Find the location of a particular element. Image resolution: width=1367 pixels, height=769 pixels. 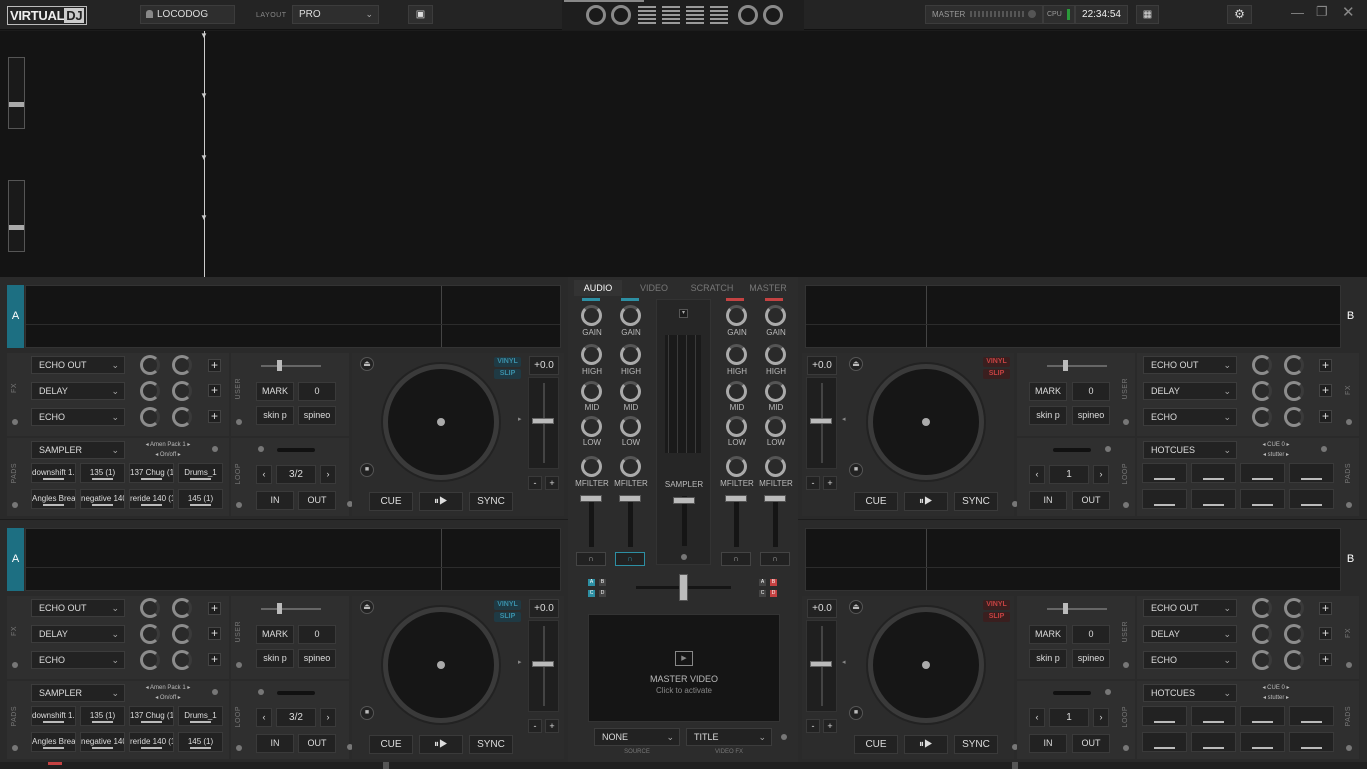

deck-a-level-knob is located at coordinates (596, 15).